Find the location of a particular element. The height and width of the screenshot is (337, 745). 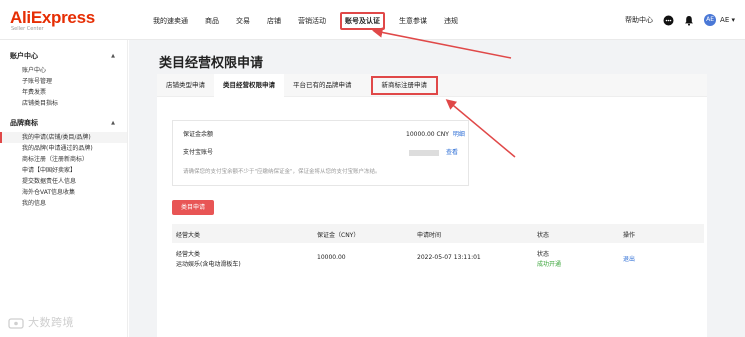

sidebar-item-overseas-vat: 海外仓VAT信息收集 is located at coordinates (63, 192).